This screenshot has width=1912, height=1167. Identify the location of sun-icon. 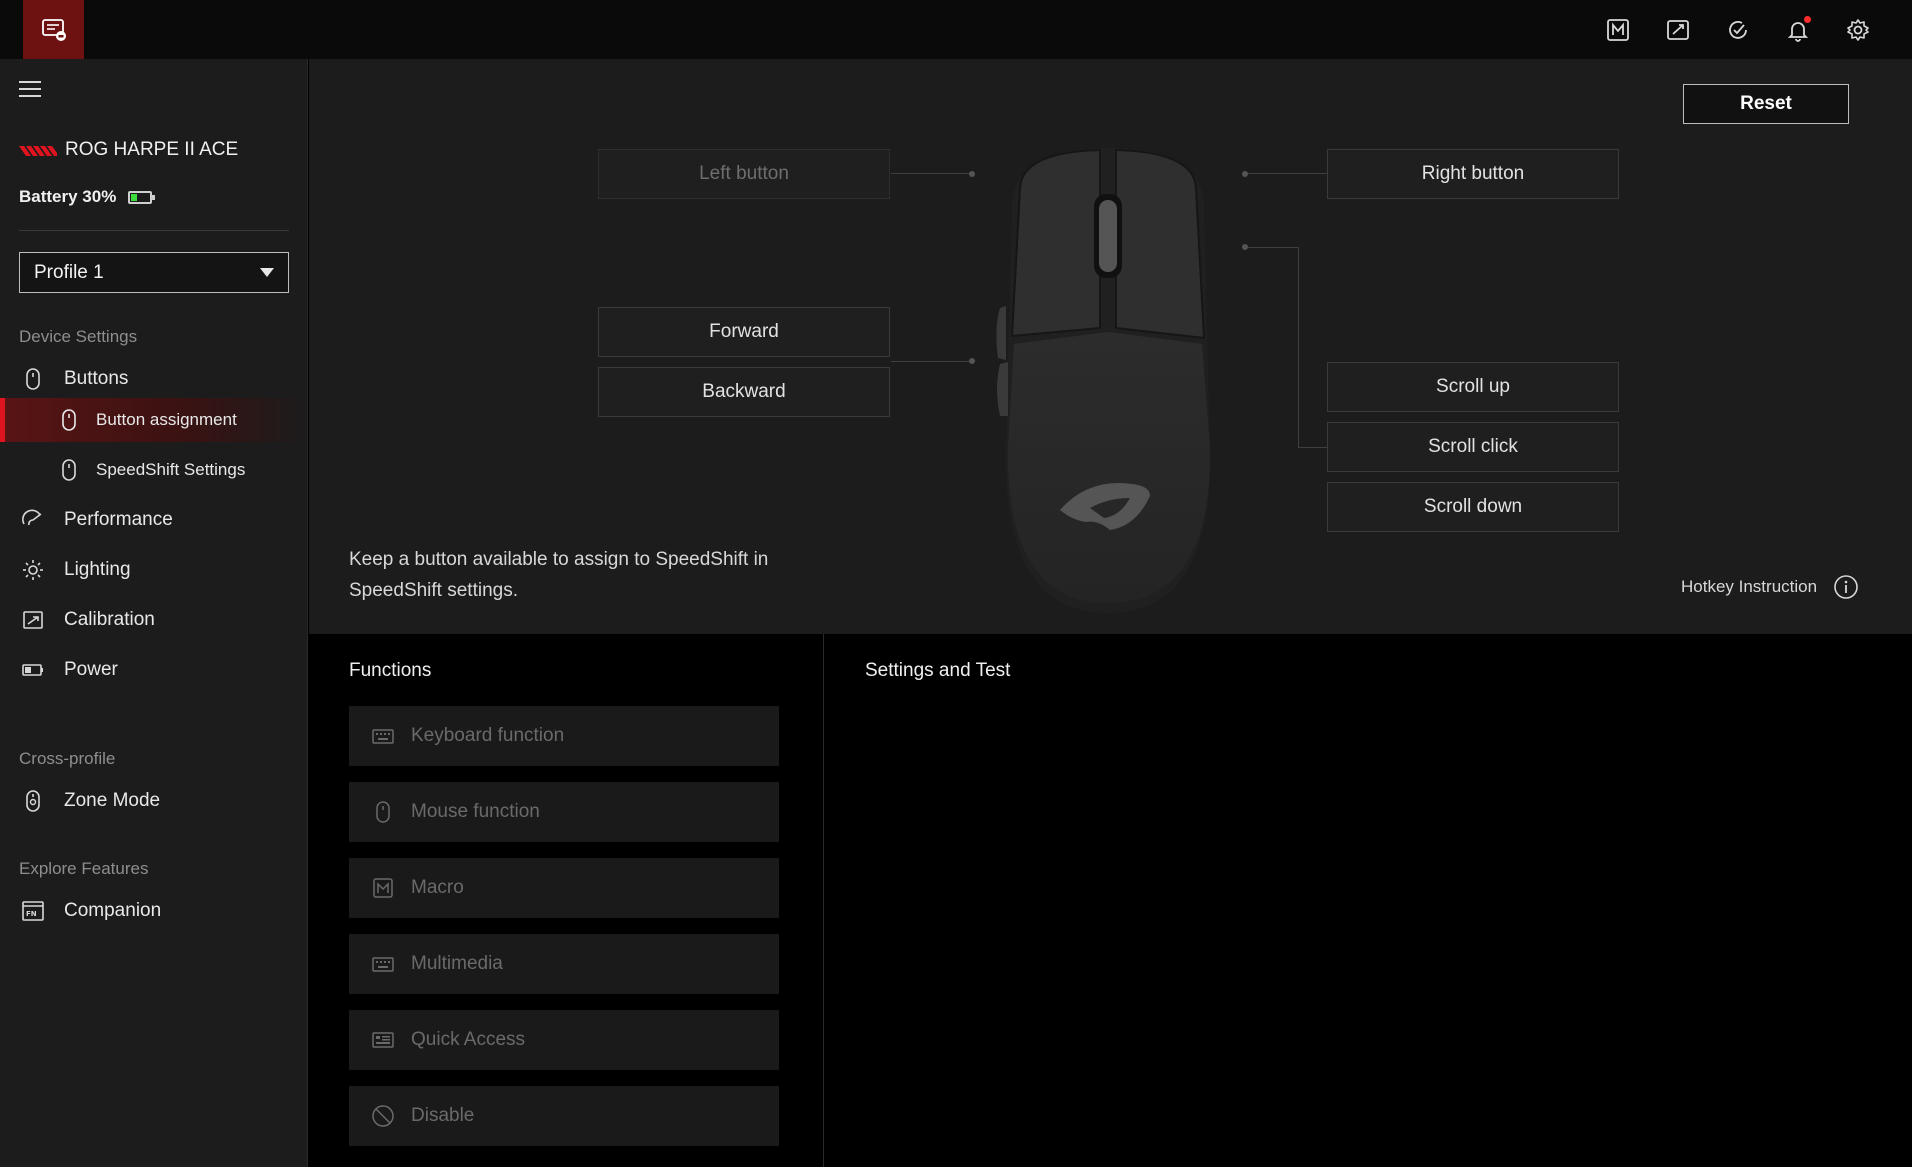
(33, 570).